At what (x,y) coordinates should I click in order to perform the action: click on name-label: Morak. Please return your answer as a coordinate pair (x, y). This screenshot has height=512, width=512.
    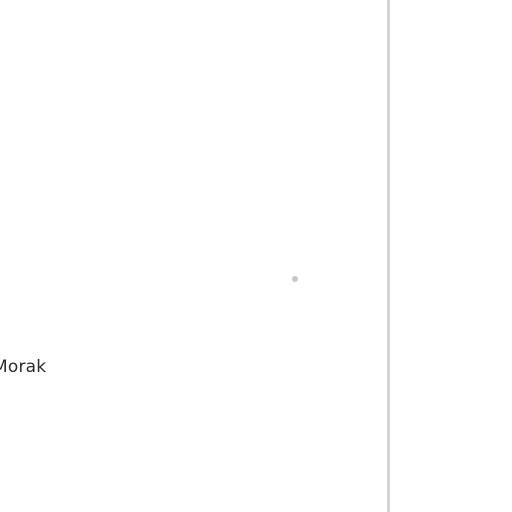
    Looking at the image, I should click on (23, 367).